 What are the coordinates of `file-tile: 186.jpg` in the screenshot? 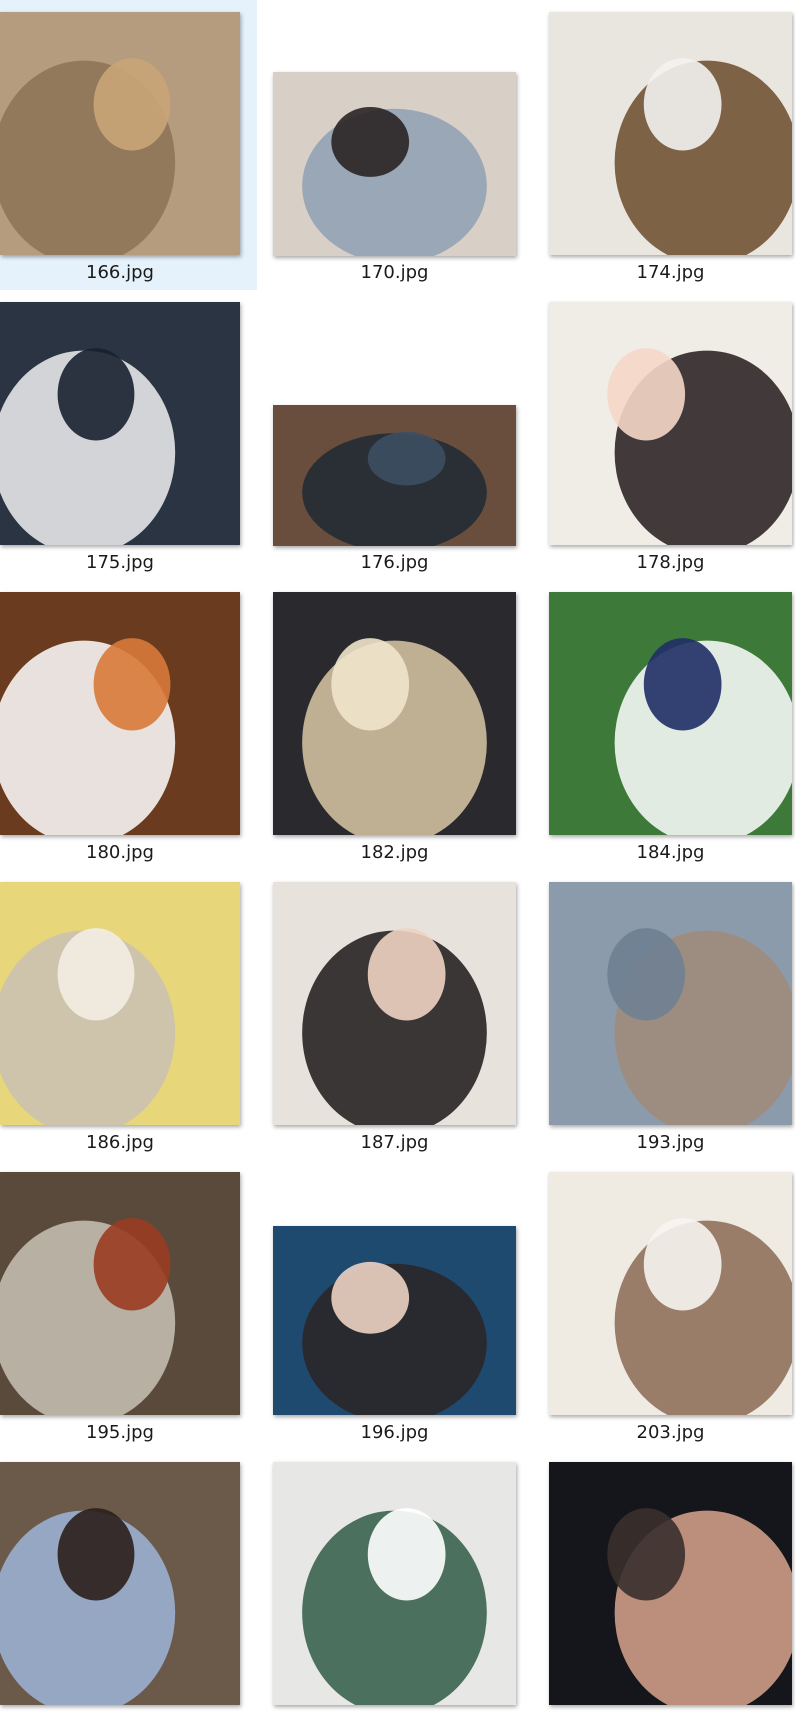 It's located at (128, 1015).